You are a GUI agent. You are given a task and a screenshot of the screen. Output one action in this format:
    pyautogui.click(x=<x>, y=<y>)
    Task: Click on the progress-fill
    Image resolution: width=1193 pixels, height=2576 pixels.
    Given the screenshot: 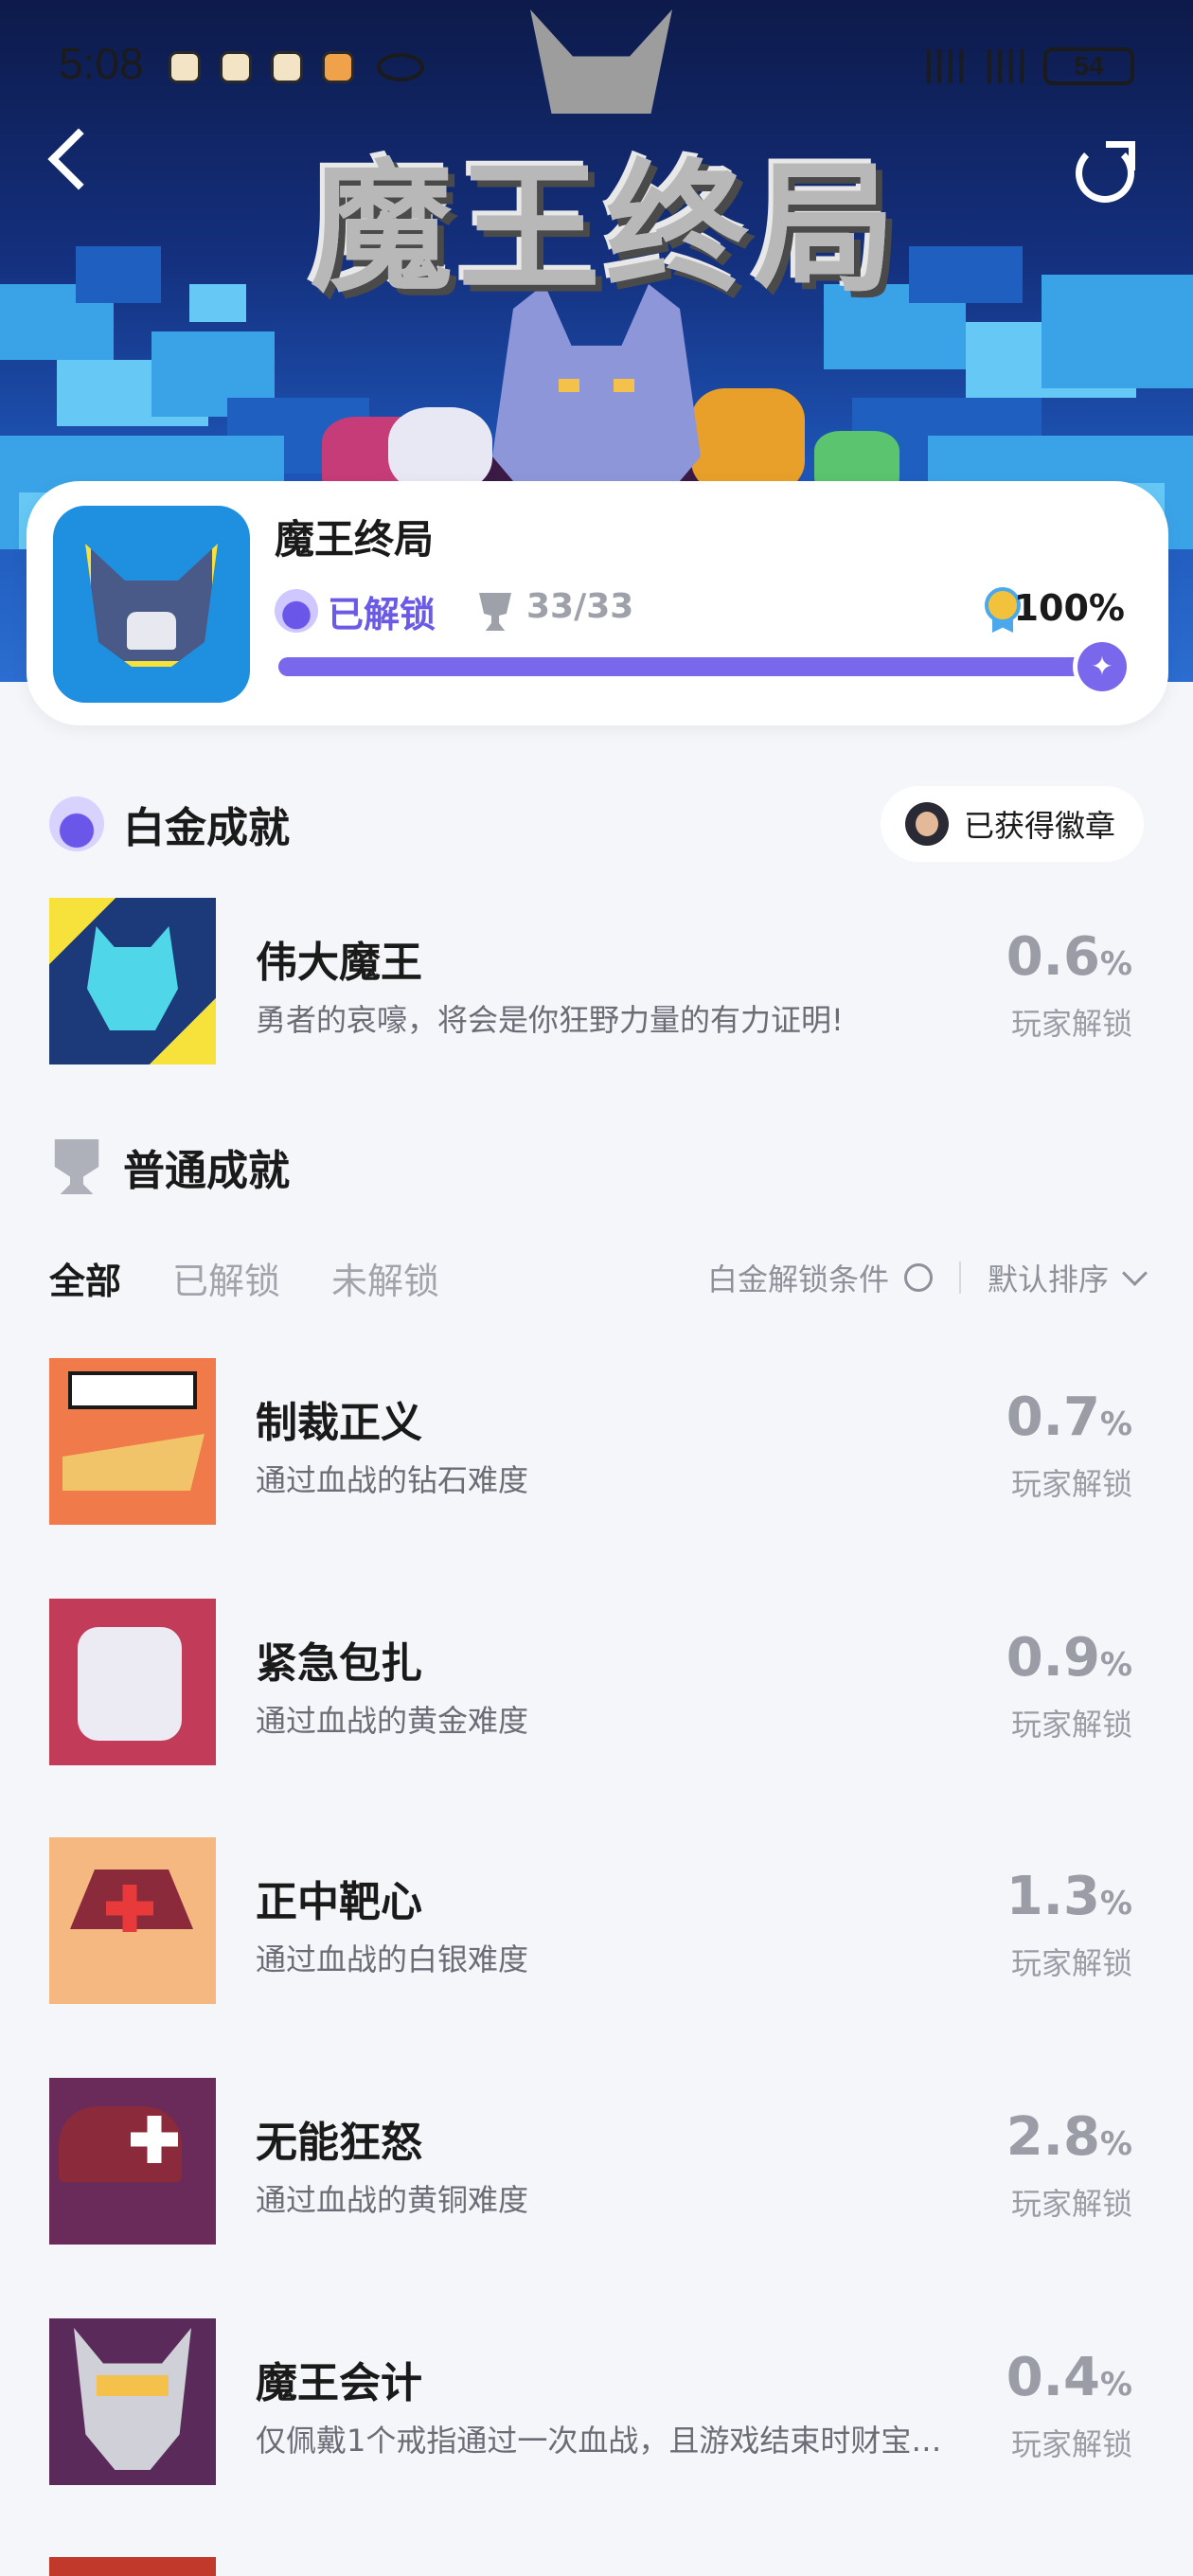 What is the action you would take?
    pyautogui.click(x=702, y=666)
    